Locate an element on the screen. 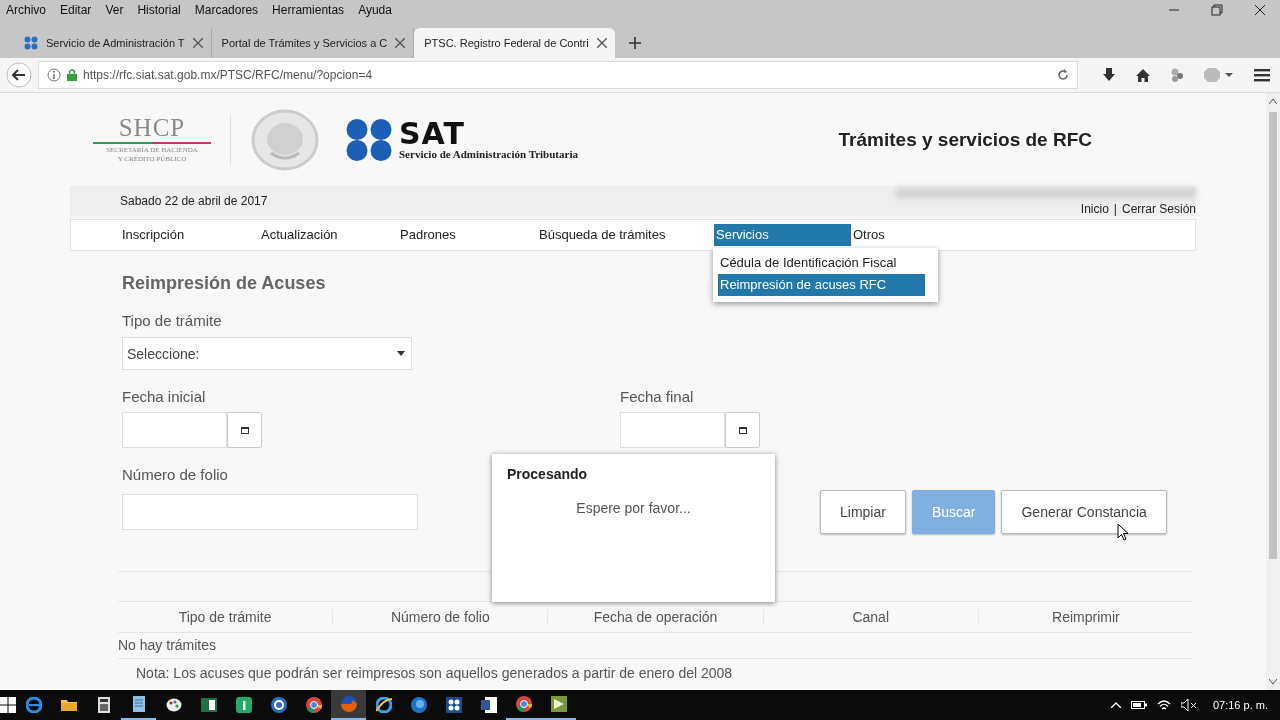 This screenshot has height=720, width=1280. menu-item: Herramientas is located at coordinates (308, 10).